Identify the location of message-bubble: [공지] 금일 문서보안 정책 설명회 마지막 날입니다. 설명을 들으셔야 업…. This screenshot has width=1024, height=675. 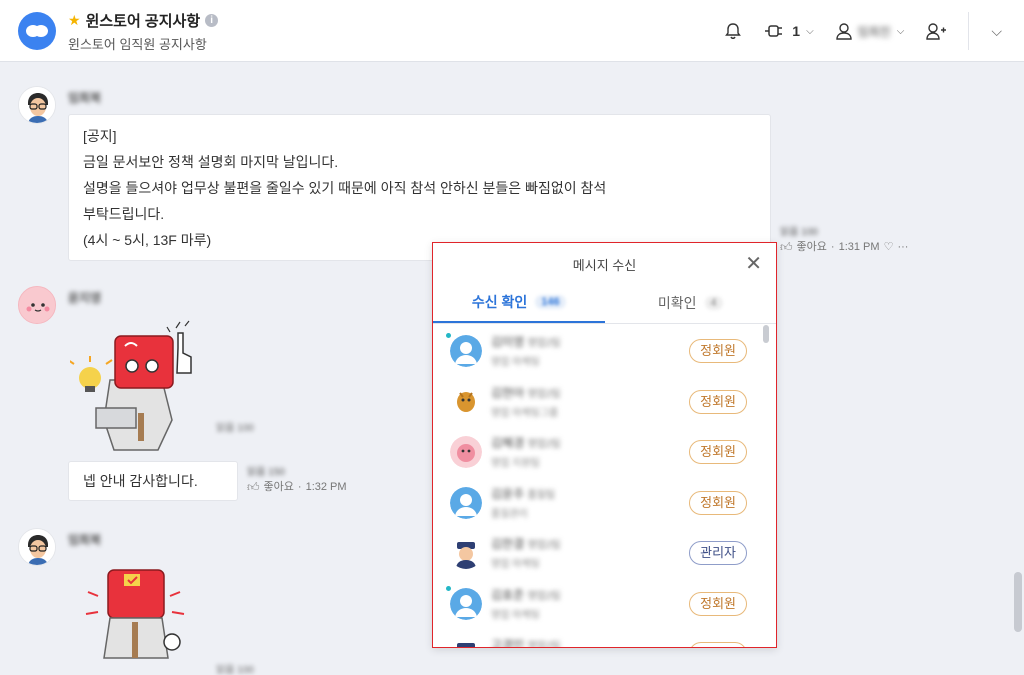
(419, 187).